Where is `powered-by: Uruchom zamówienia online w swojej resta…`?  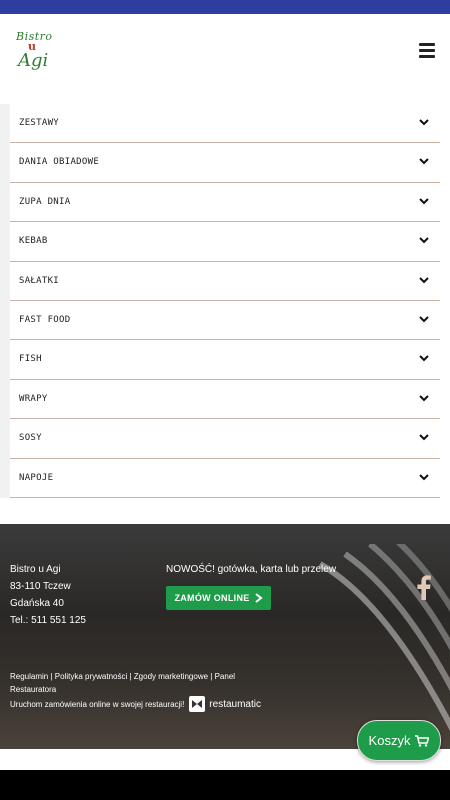 powered-by: Uruchom zamówienia online w swojej resta… is located at coordinates (135, 704).